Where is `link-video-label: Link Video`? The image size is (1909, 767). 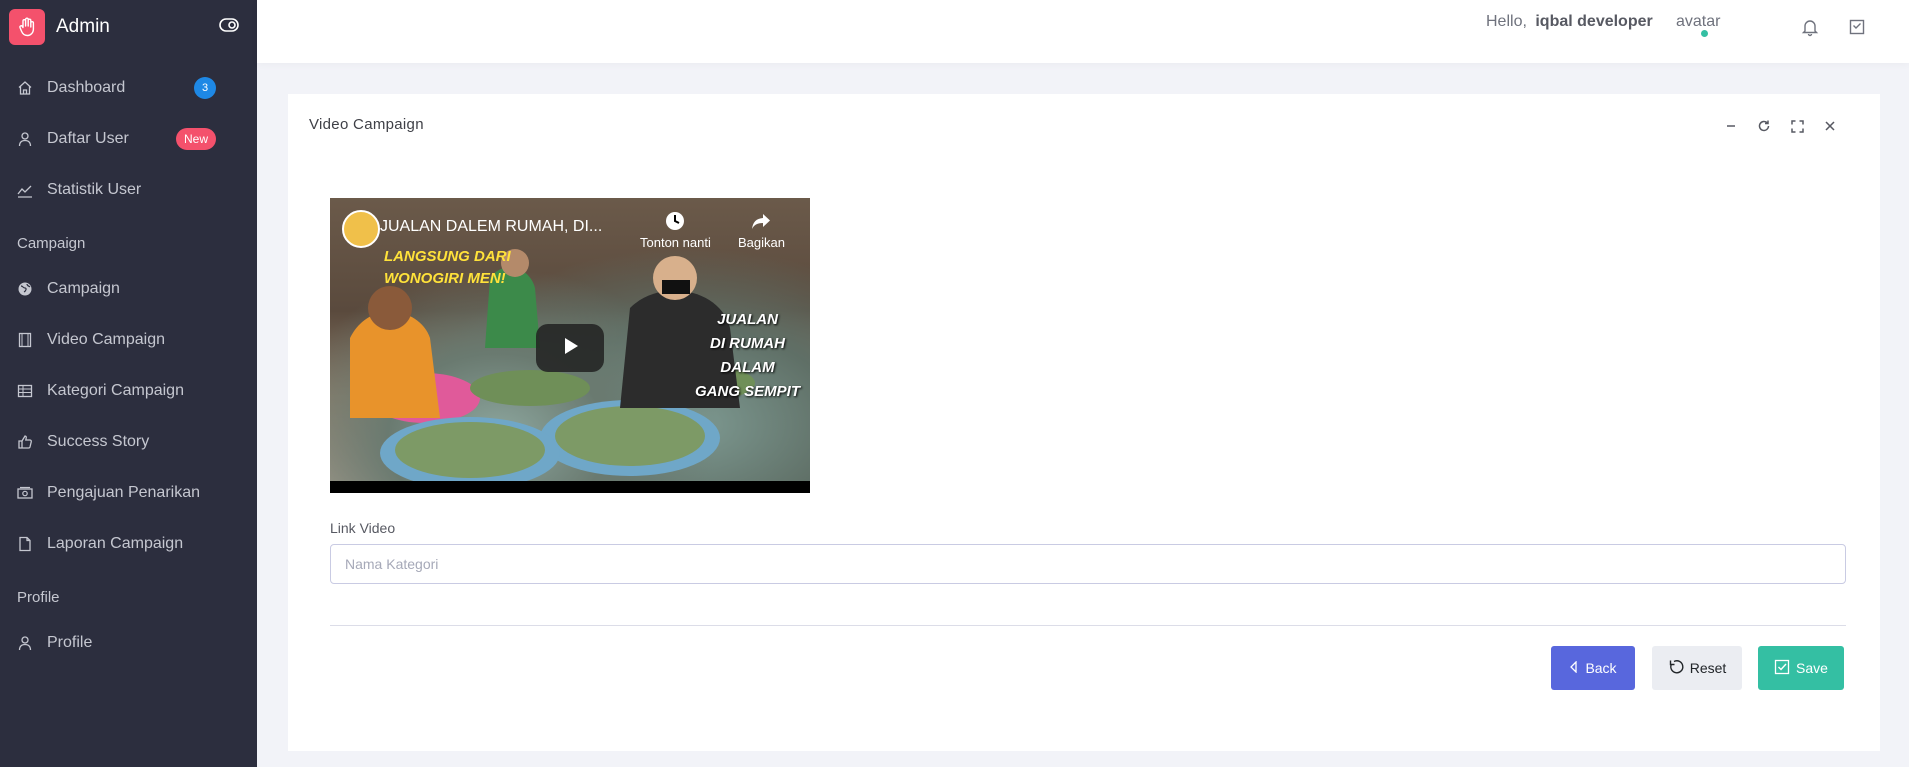
link-video-label: Link Video is located at coordinates (363, 528).